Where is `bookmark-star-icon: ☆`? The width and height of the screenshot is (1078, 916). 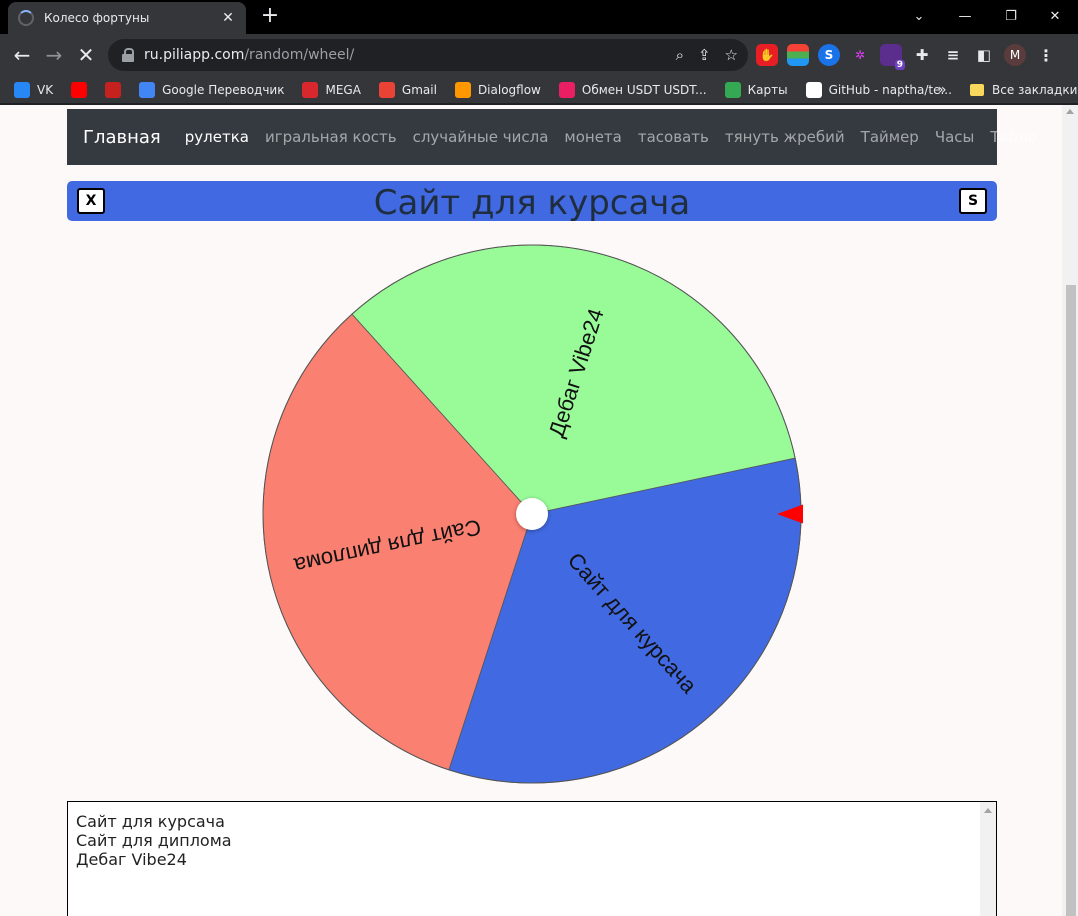 bookmark-star-icon: ☆ is located at coordinates (731, 55).